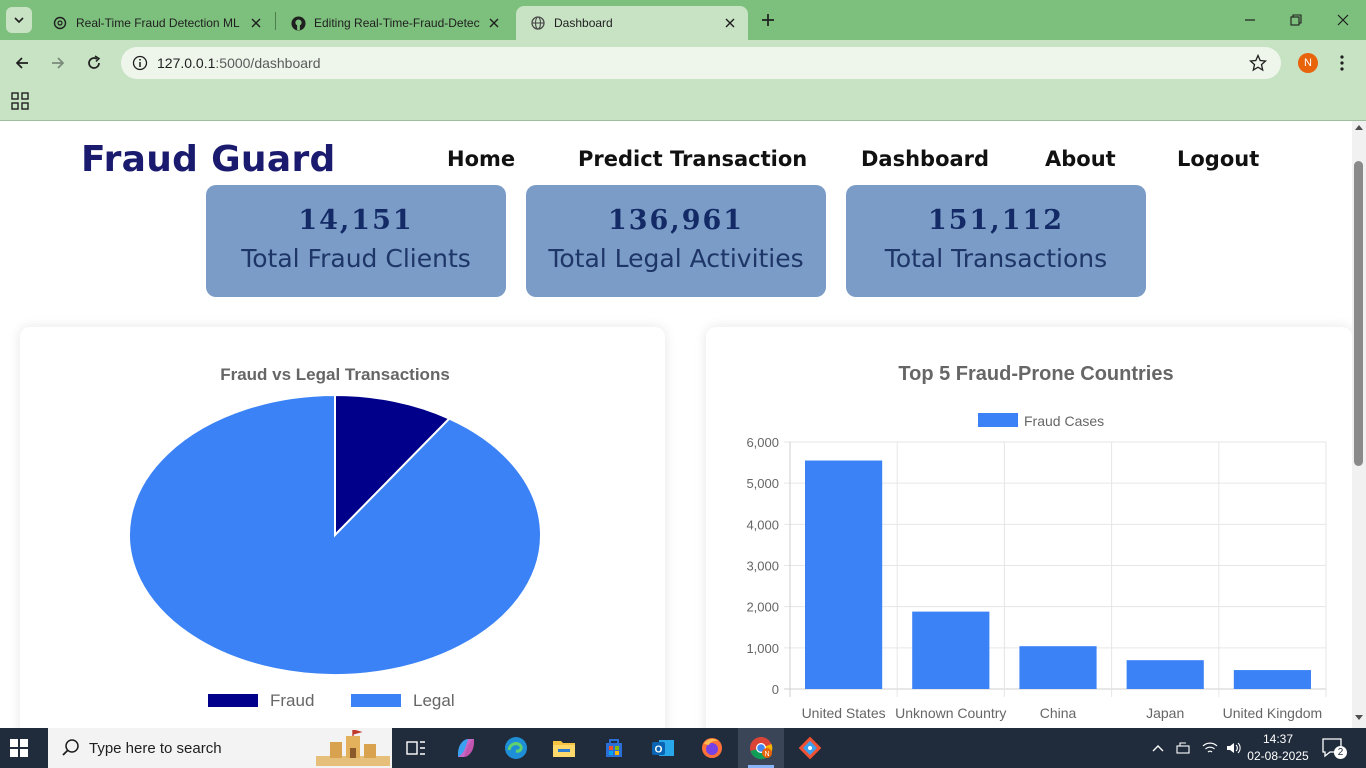  I want to click on pie-chart-title: Fraud vs Legal Transactions, so click(335, 374).